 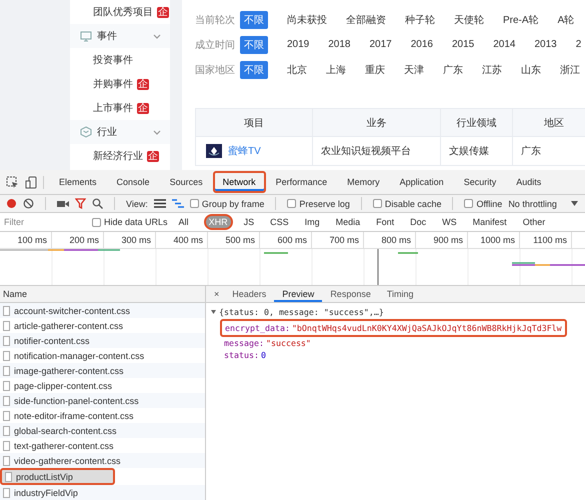 What do you see at coordinates (453, 69) in the screenshot?
I see `filter-option: 广东` at bounding box center [453, 69].